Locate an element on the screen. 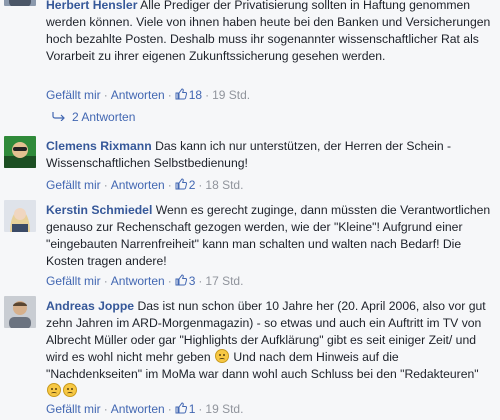 The width and height of the screenshot is (500, 420). author-name: Clemens Rixmann is located at coordinates (99, 146).